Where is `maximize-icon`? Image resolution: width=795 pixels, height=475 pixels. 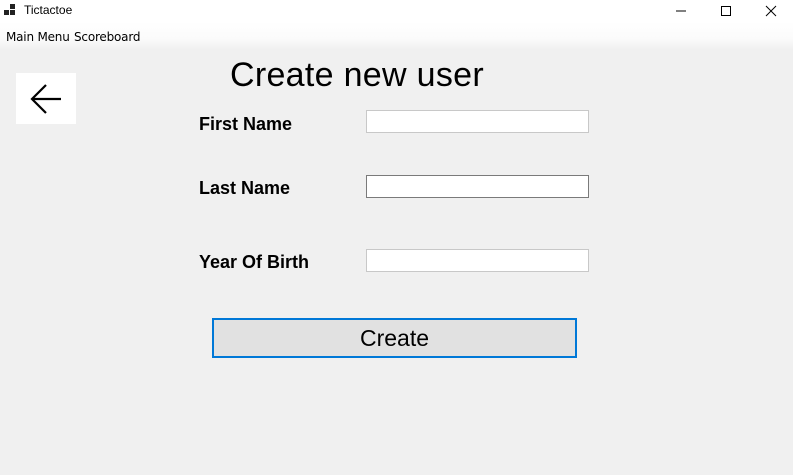
maximize-icon is located at coordinates (726, 11).